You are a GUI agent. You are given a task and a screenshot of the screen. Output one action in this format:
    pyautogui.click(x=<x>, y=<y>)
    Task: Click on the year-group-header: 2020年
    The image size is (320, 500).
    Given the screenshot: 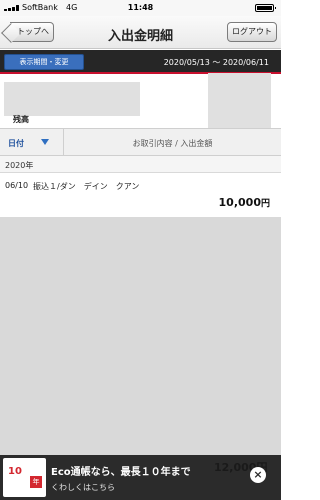 What is the action you would take?
    pyautogui.click(x=140, y=164)
    